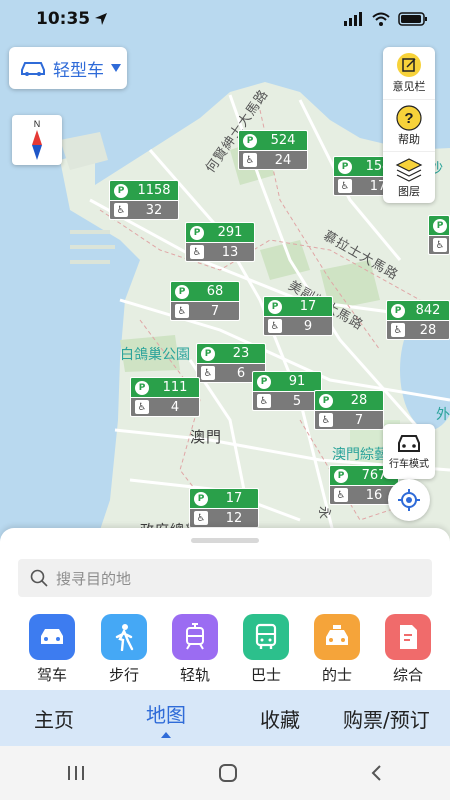 This screenshot has width=450, height=800. What do you see at coordinates (409, 86) in the screenshot?
I see `feedback-label: 意见栏` at bounding box center [409, 86].